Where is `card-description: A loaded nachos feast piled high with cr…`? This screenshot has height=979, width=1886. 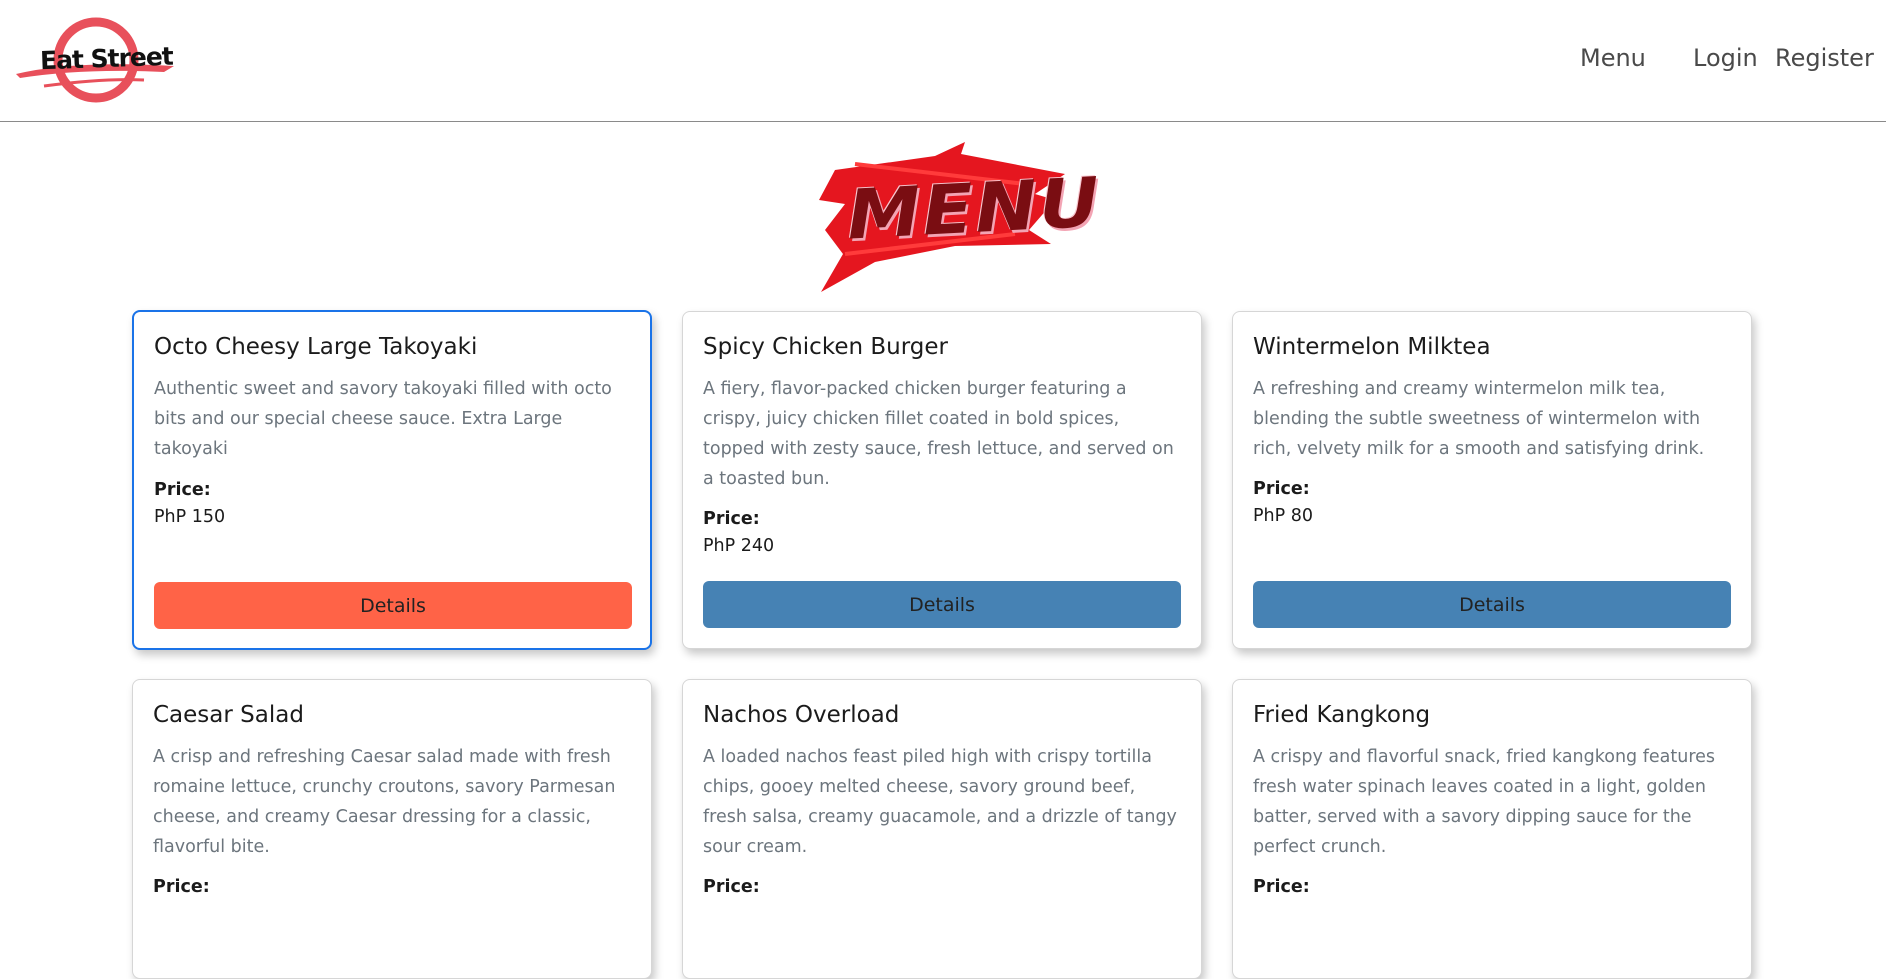 card-description: A loaded nachos feast piled high with cr… is located at coordinates (940, 802).